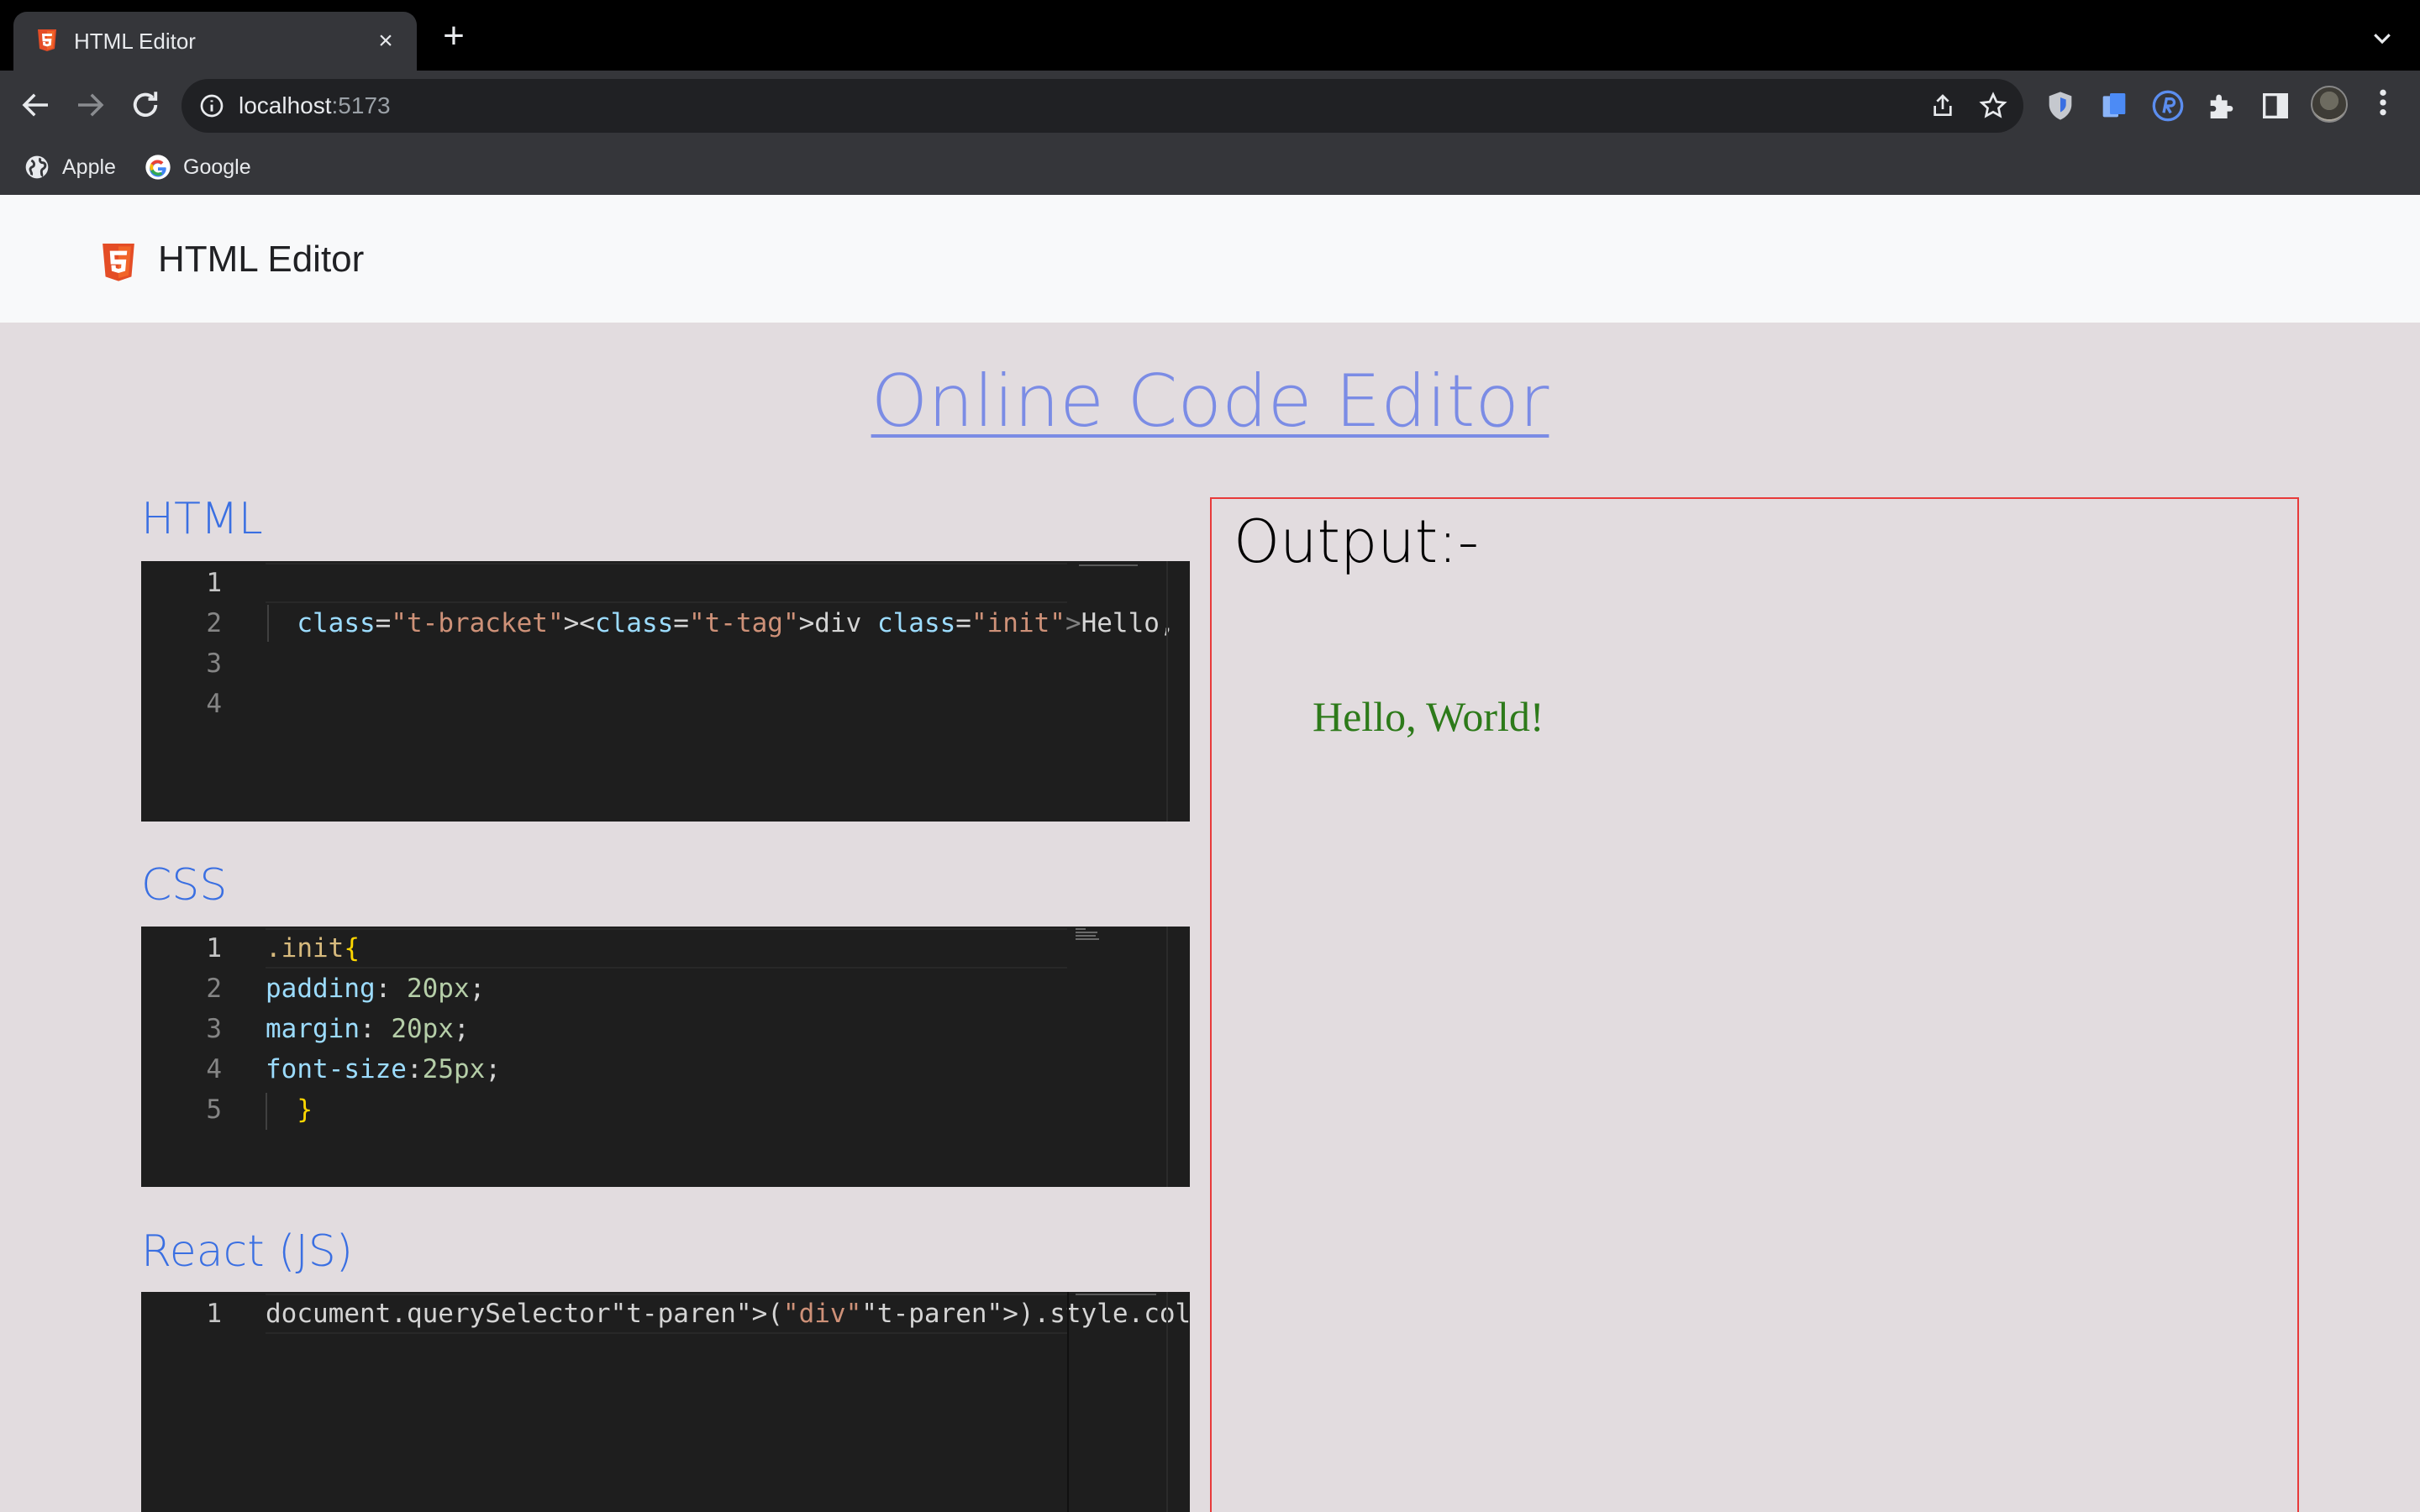 This screenshot has height=1512, width=2420. I want to click on tab-strip: HTML Editor × +, so click(1210, 35).